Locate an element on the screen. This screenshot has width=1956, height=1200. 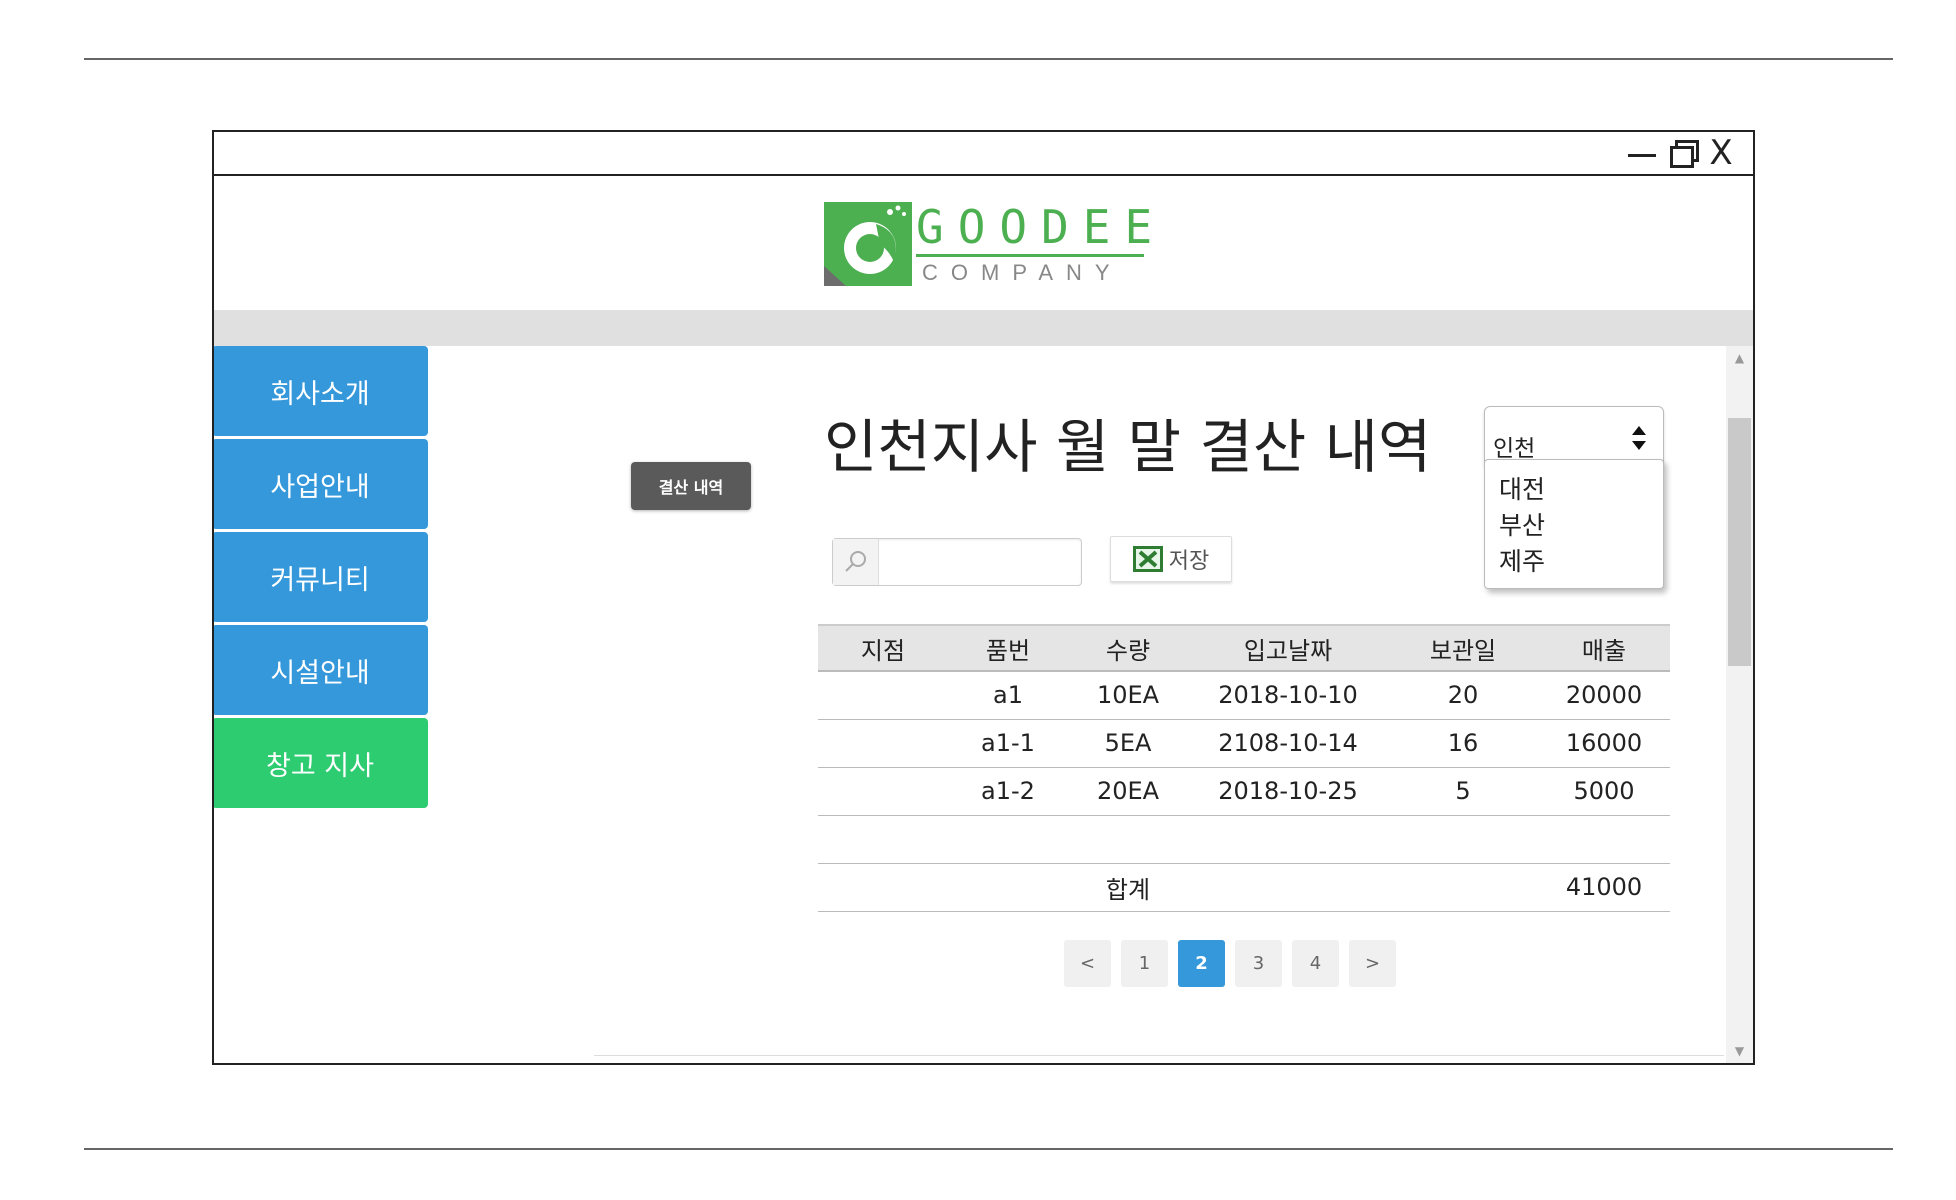
table-row: a1-1 5EA 2108-10-14 16 16000 is located at coordinates (1244, 743).